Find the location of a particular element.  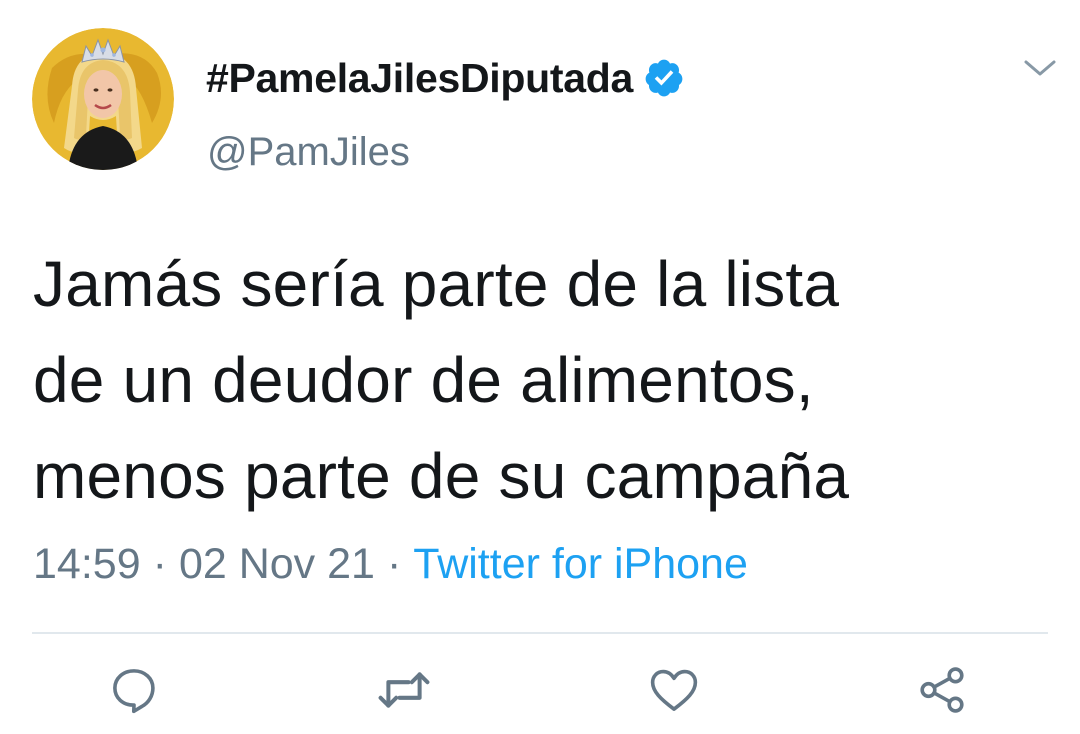

share-button is located at coordinates (942, 690).